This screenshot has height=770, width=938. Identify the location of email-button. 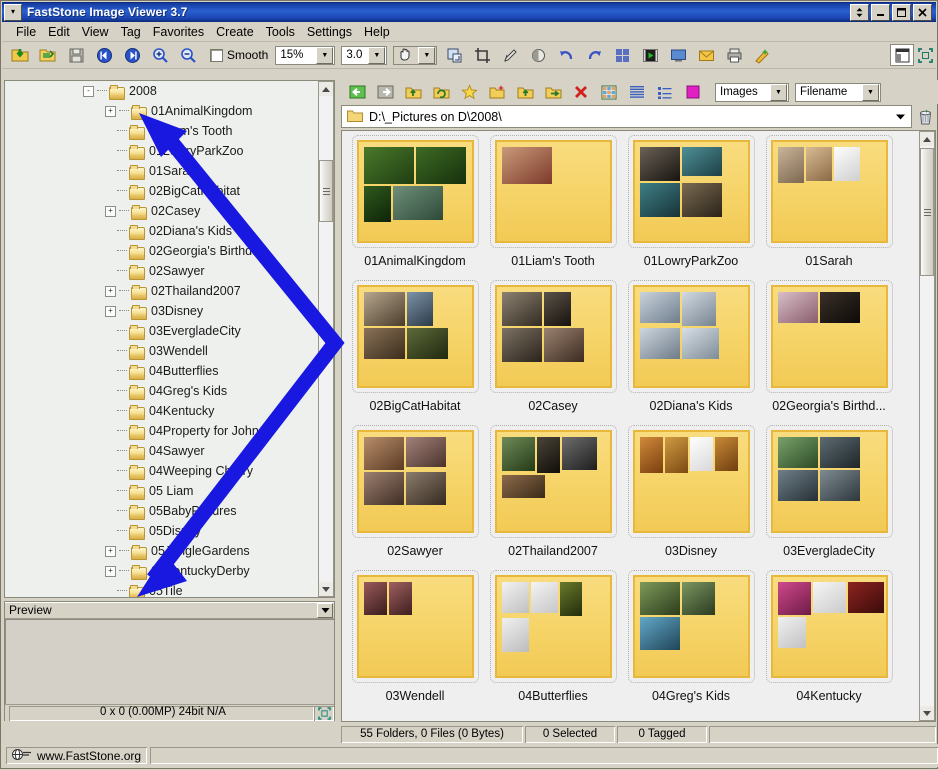
(706, 55).